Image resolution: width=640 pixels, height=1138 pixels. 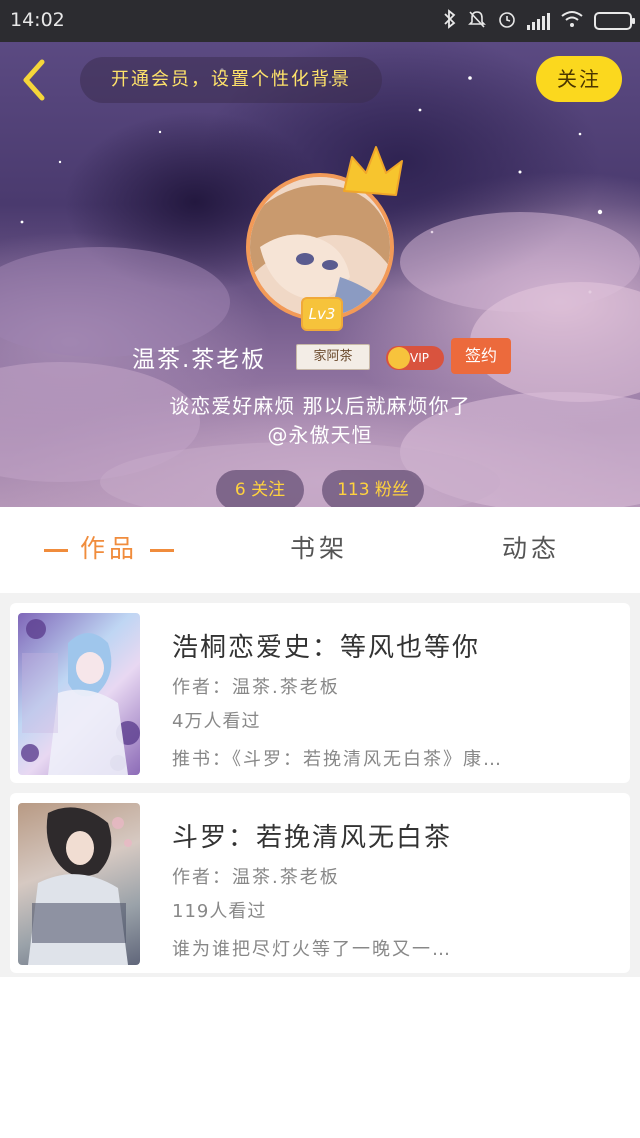 I want to click on empty-area, so click(x=320, y=1057).